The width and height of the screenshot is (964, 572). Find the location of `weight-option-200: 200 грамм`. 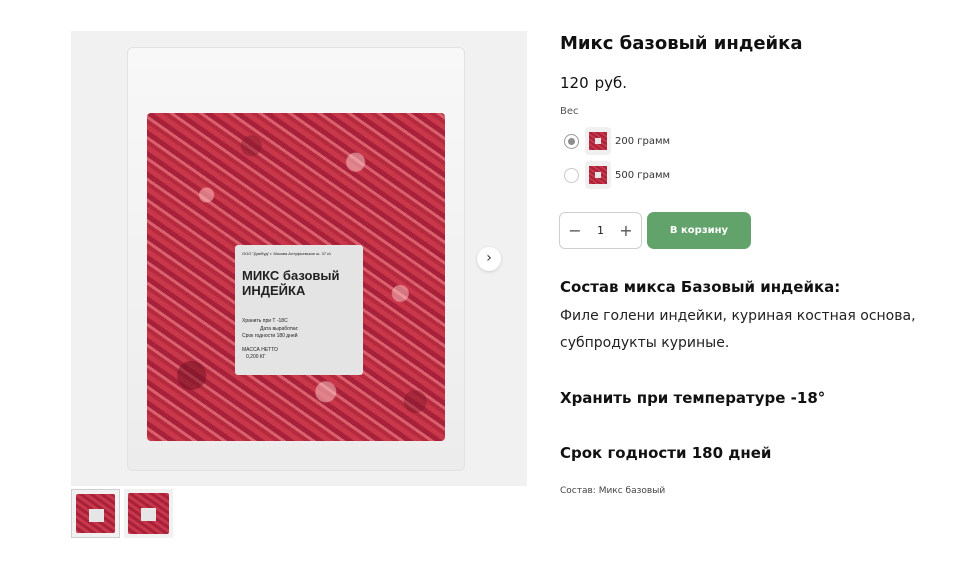

weight-option-200: 200 грамм is located at coordinates (617, 141).